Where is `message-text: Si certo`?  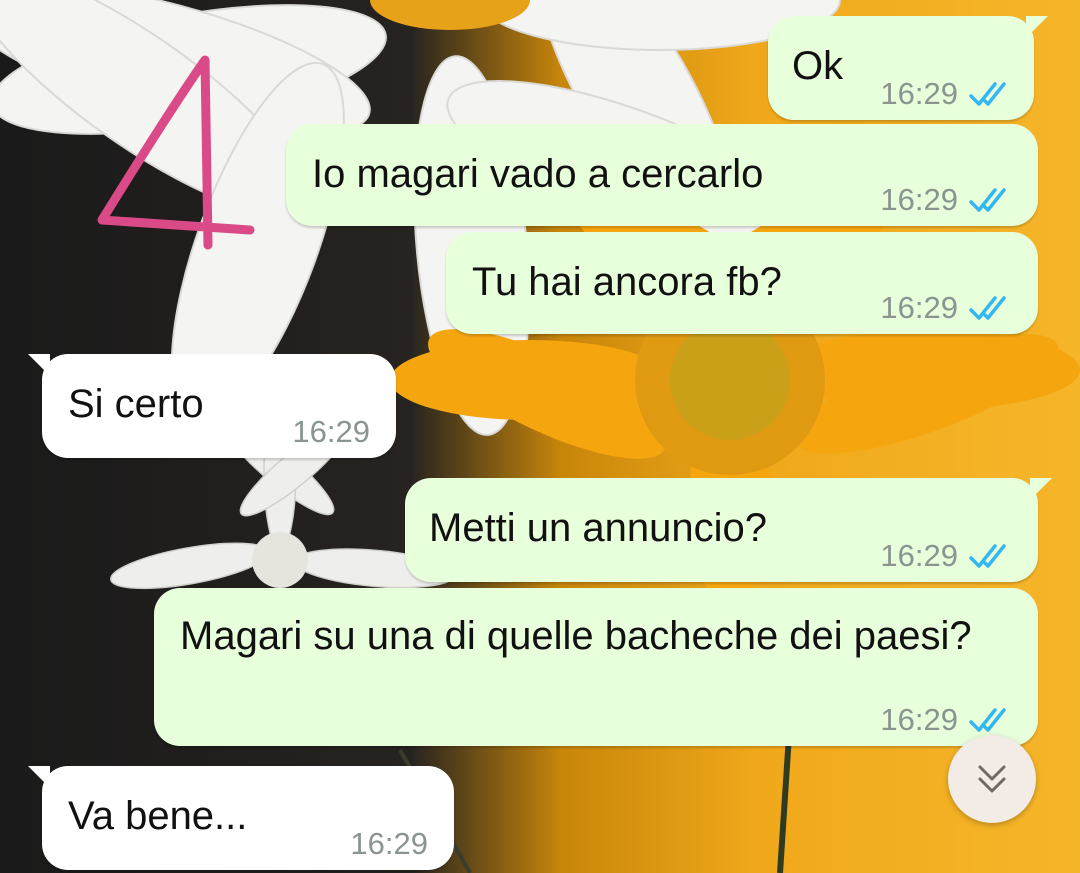 message-text: Si certo is located at coordinates (136, 404).